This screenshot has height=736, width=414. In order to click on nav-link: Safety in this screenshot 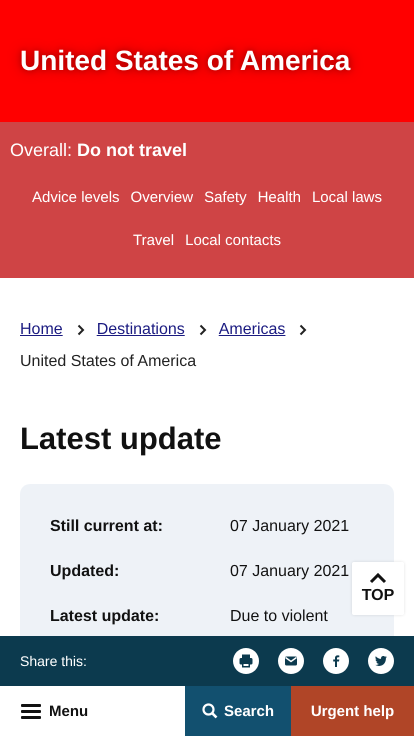, I will do `click(225, 197)`.